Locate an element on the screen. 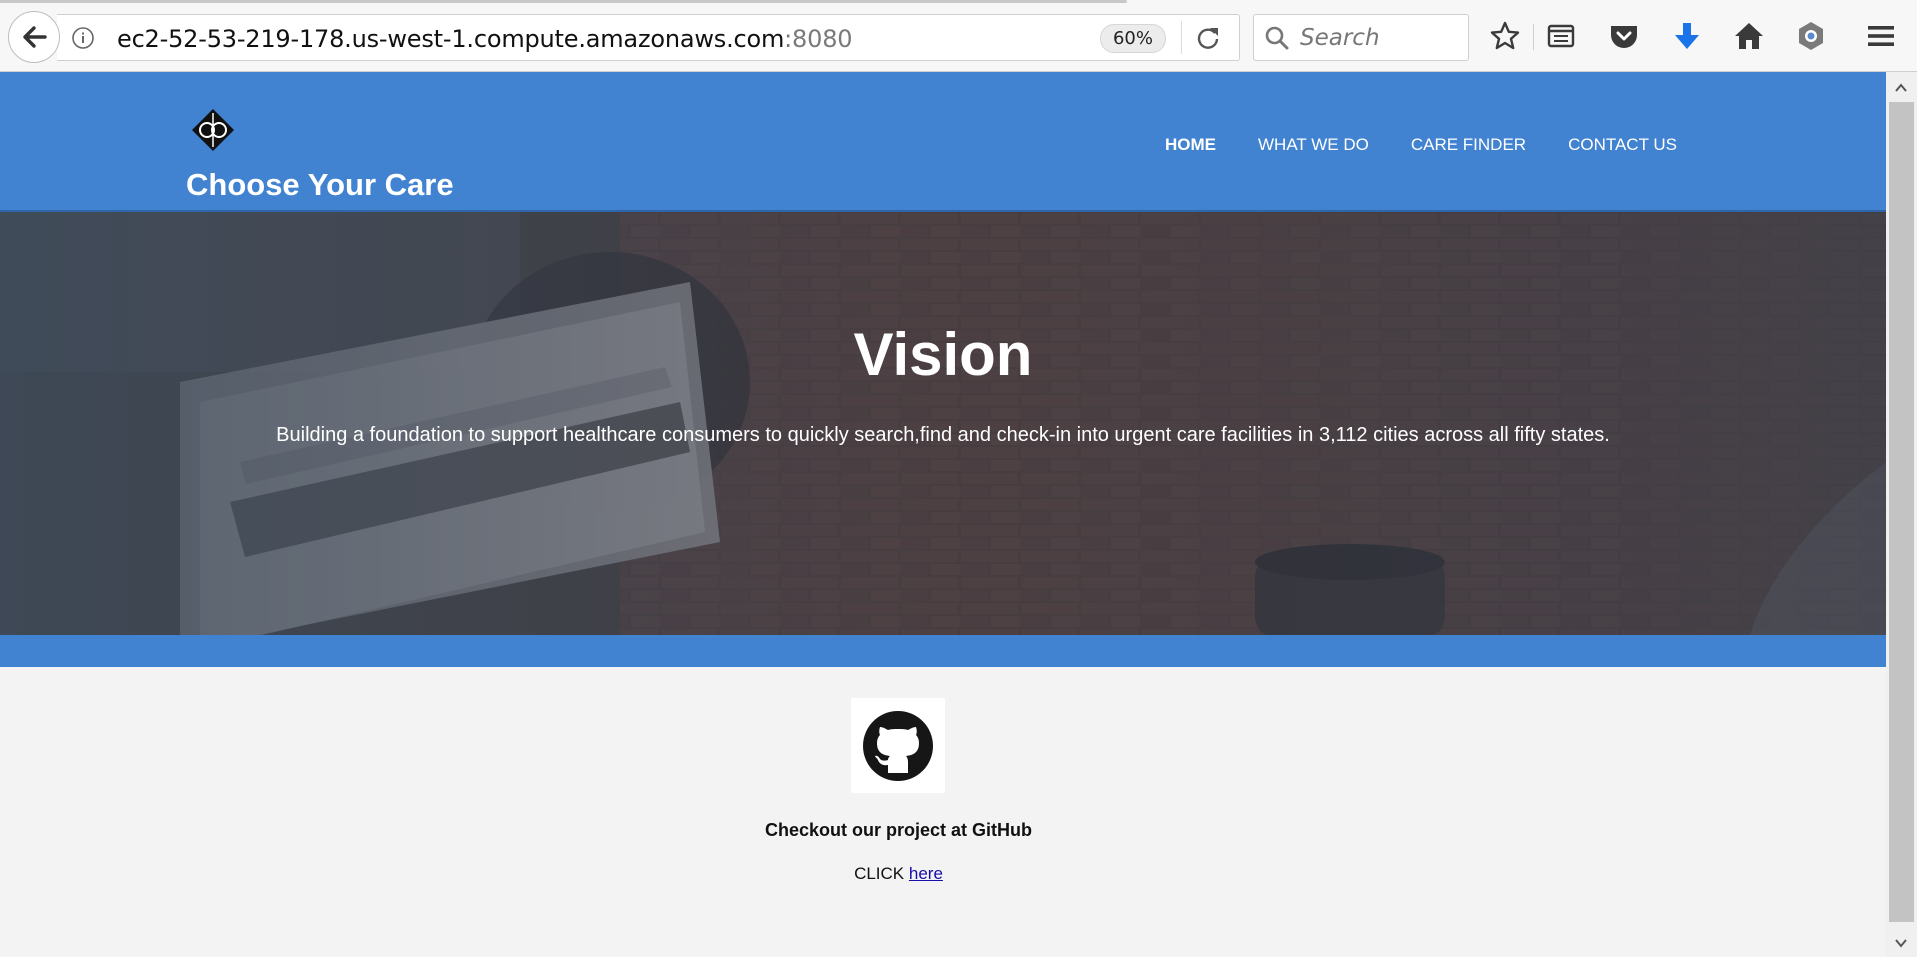 This screenshot has width=1917, height=957. back-arrow-icon is located at coordinates (35, 37).